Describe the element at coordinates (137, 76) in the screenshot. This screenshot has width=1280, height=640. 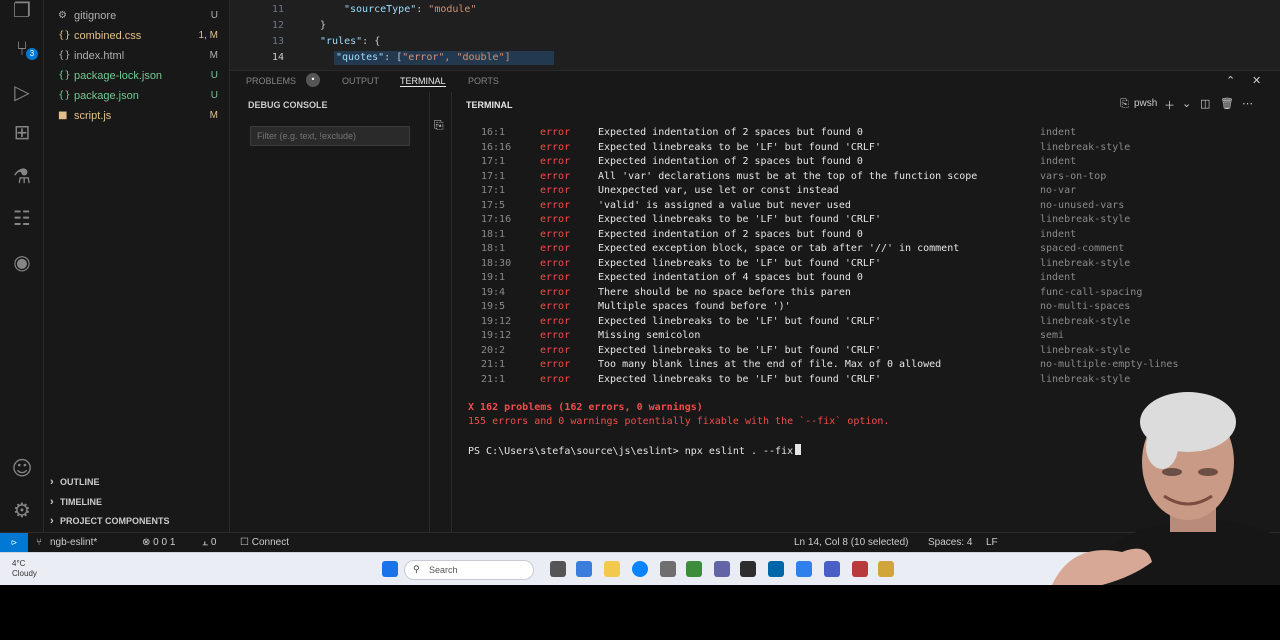
I see `file-item: {} package-lock.json U` at that location.